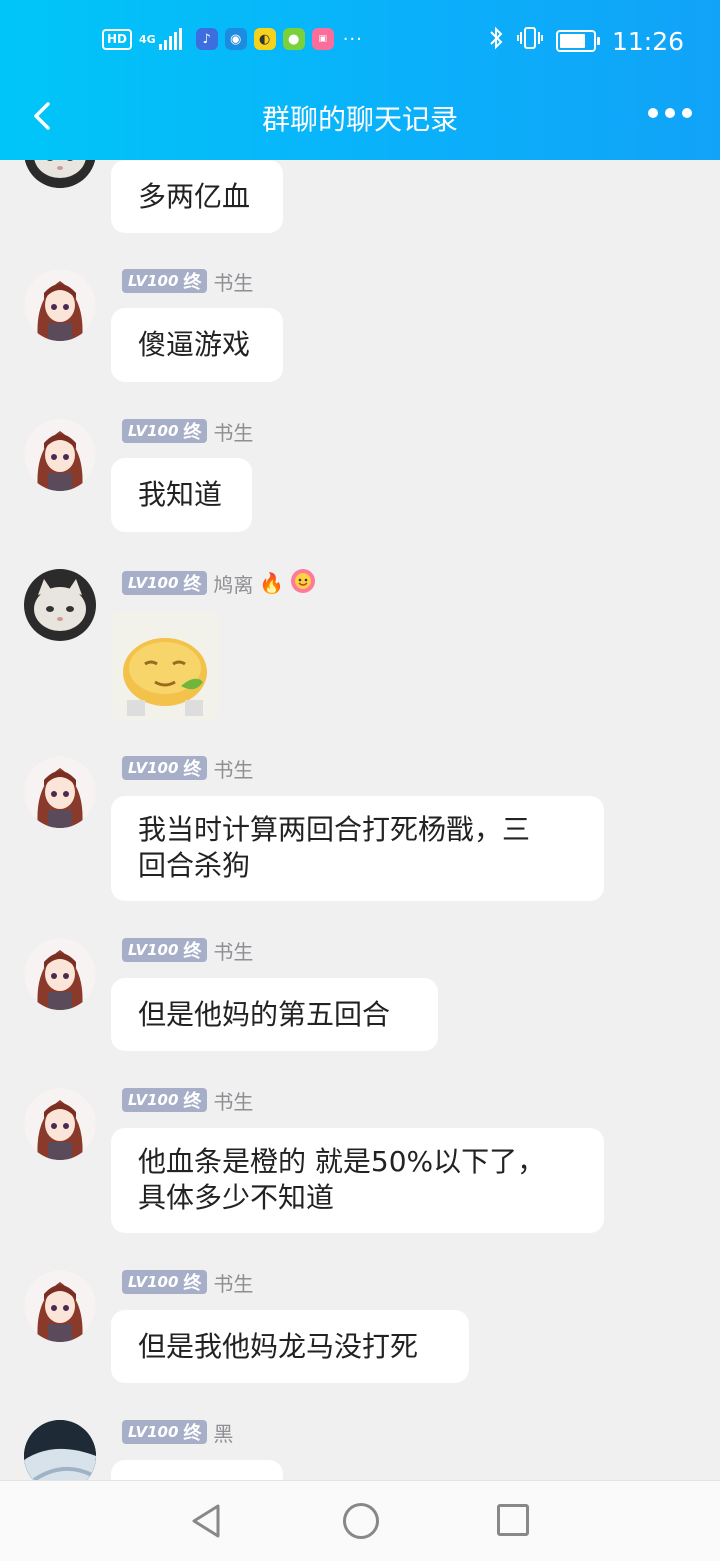  I want to click on message-text: 但是我他妈龙马没打死, so click(278, 1346).